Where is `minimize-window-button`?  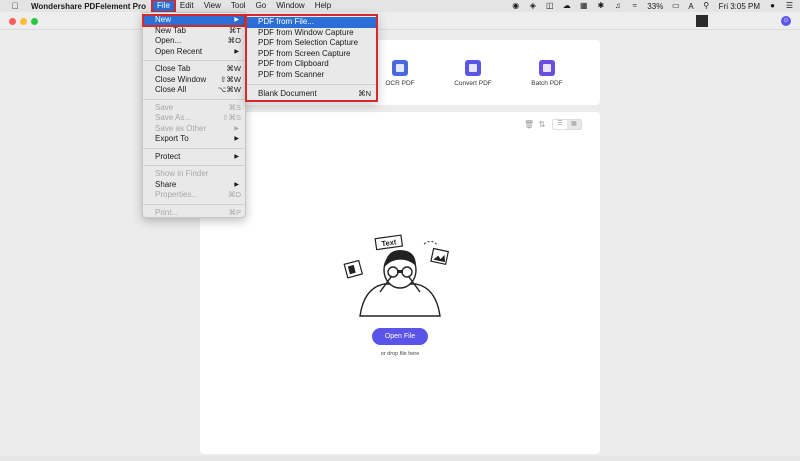
minimize-window-button is located at coordinates (23, 21).